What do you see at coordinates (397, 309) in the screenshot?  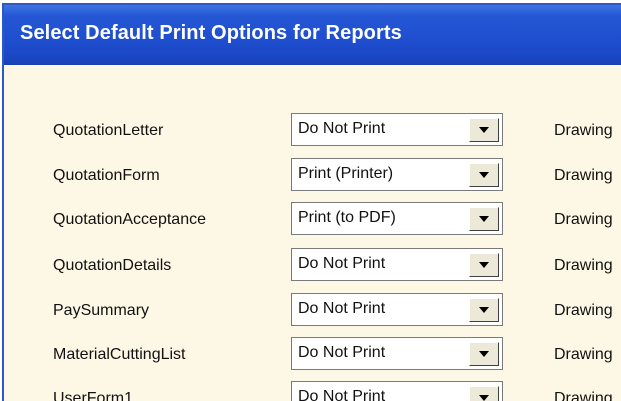 I see `print-option-select-paysummary: Do Not Print` at bounding box center [397, 309].